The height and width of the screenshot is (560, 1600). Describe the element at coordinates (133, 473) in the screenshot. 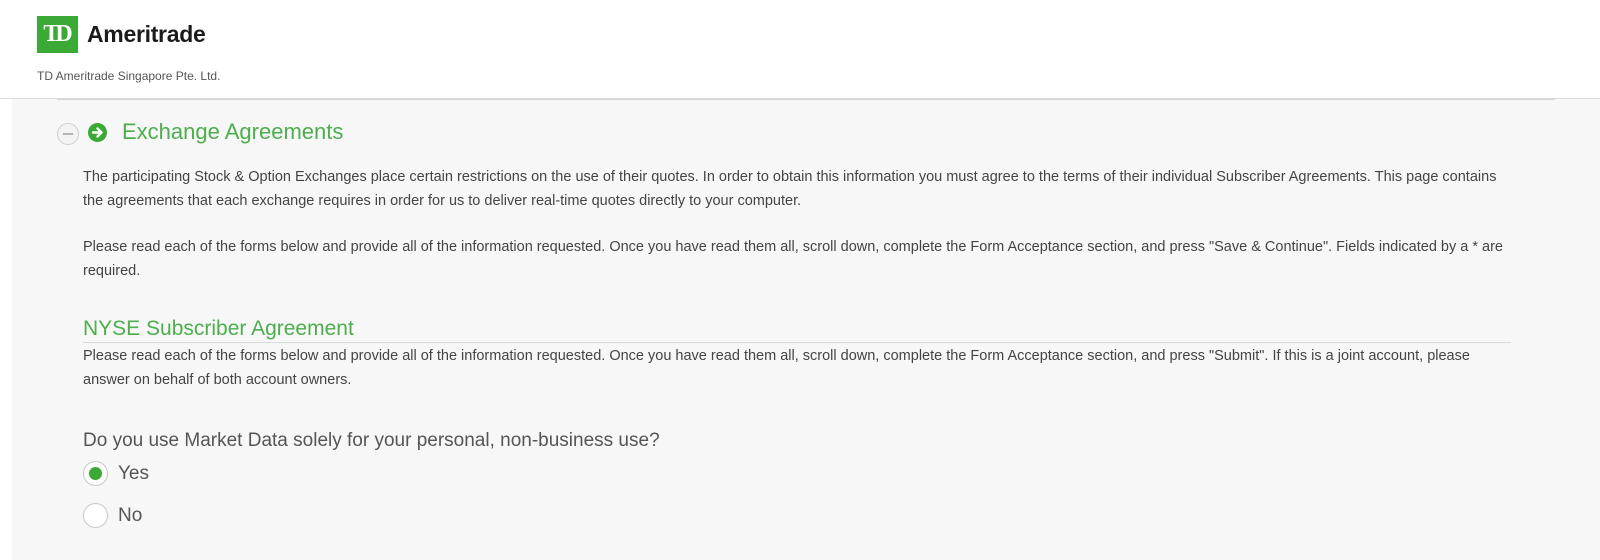

I see `radio-label-yes: Yes` at that location.